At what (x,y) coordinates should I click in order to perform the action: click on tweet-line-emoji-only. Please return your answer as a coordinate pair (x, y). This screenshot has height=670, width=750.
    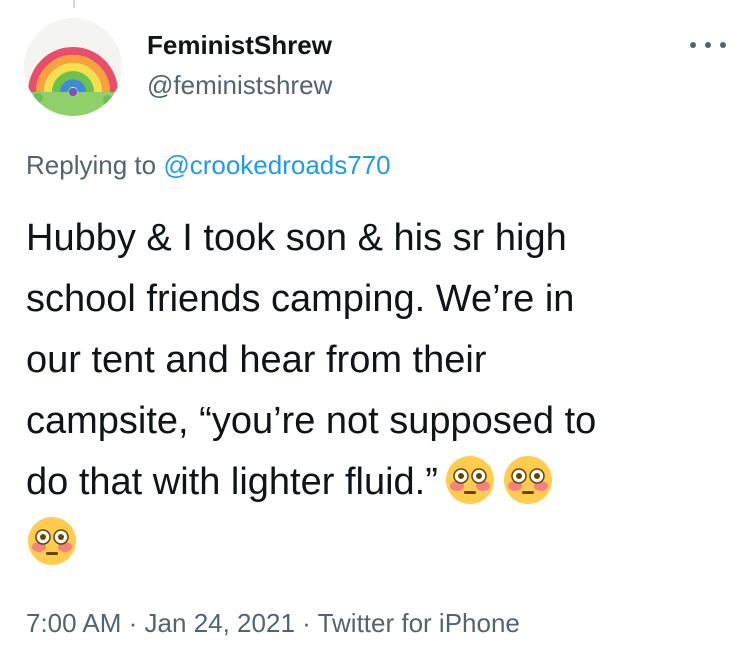
    Looking at the image, I should click on (381, 543).